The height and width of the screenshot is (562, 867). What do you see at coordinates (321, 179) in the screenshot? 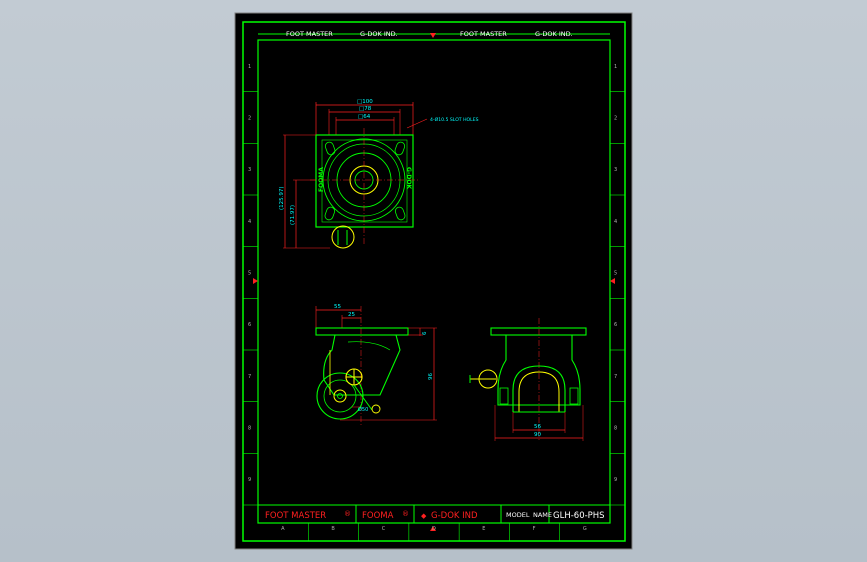
I see `plate-label-left: FOOMA` at bounding box center [321, 179].